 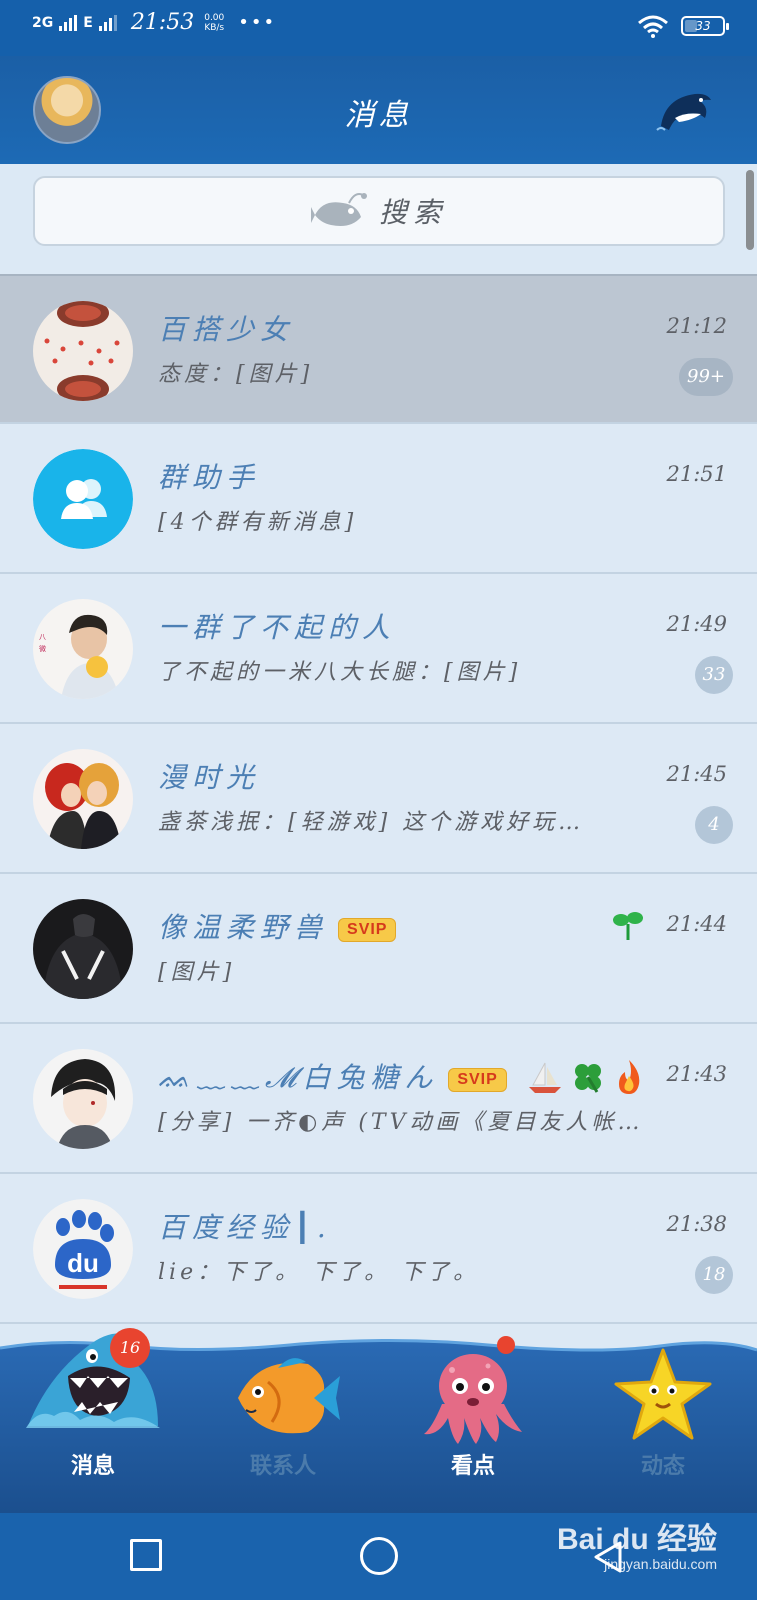 I want to click on chat-preview: [4个群有新消息], so click(x=258, y=522).